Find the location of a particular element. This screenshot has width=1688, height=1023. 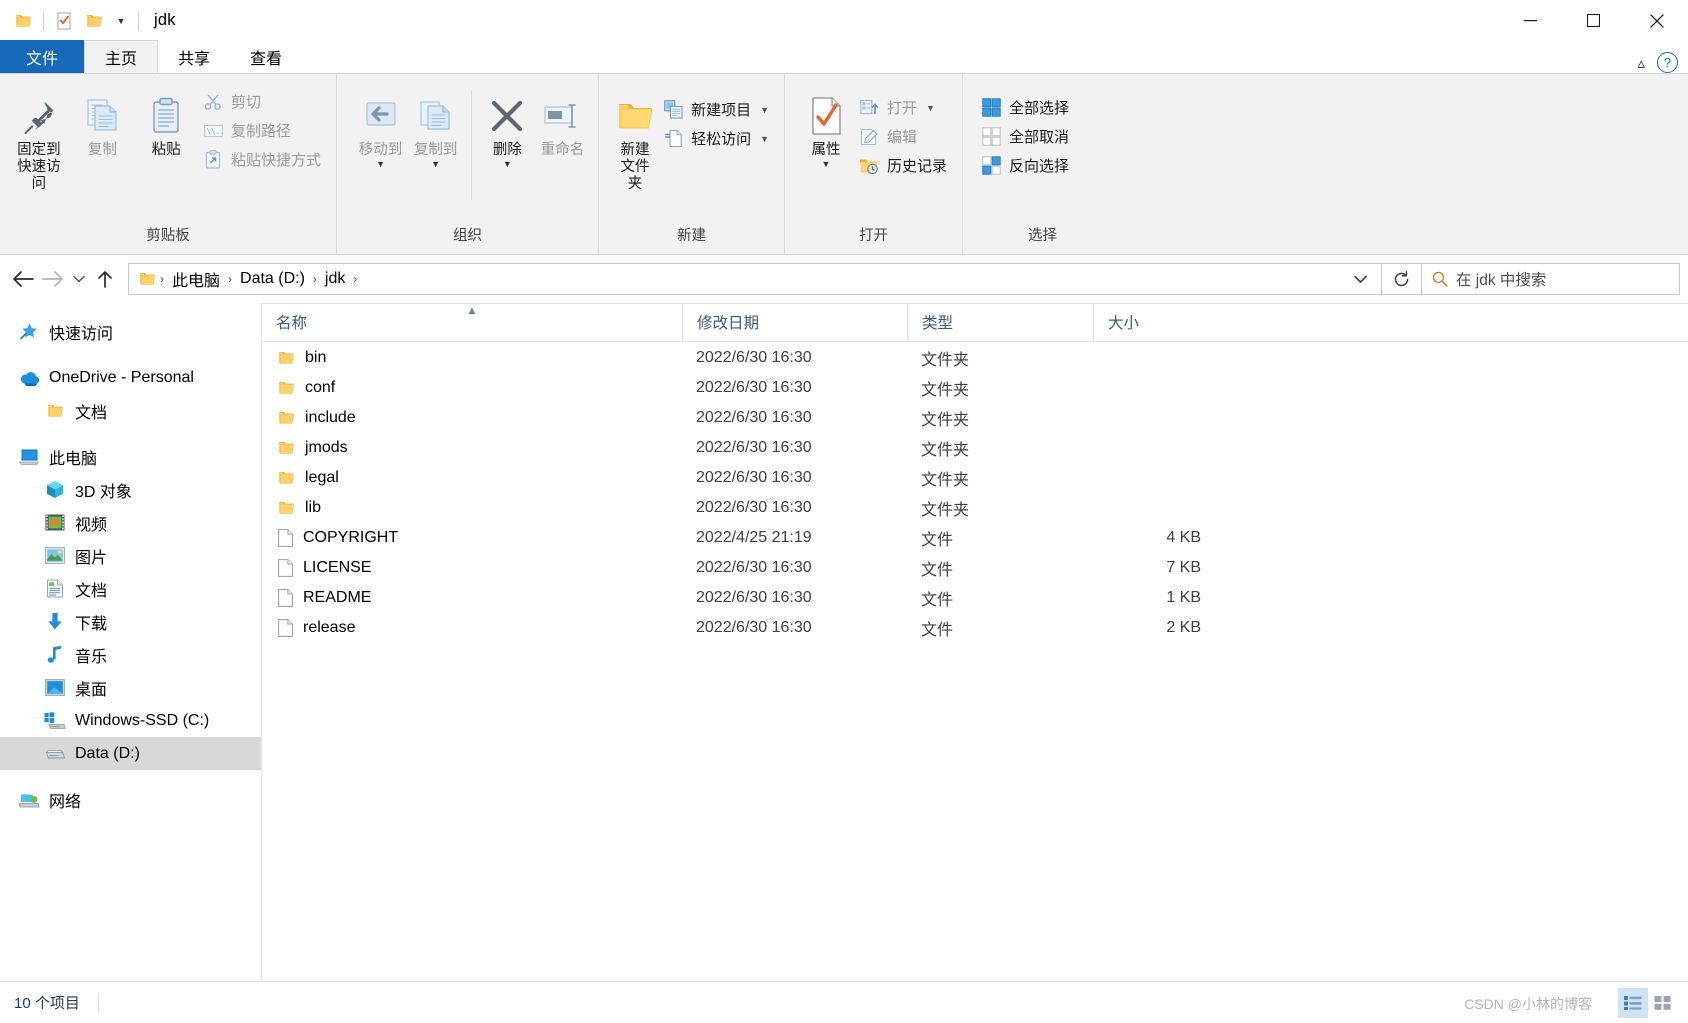

group-open: 属性 ▼ 打开 ▼ 编辑 历史记录 打开 is located at coordinates (873, 164).